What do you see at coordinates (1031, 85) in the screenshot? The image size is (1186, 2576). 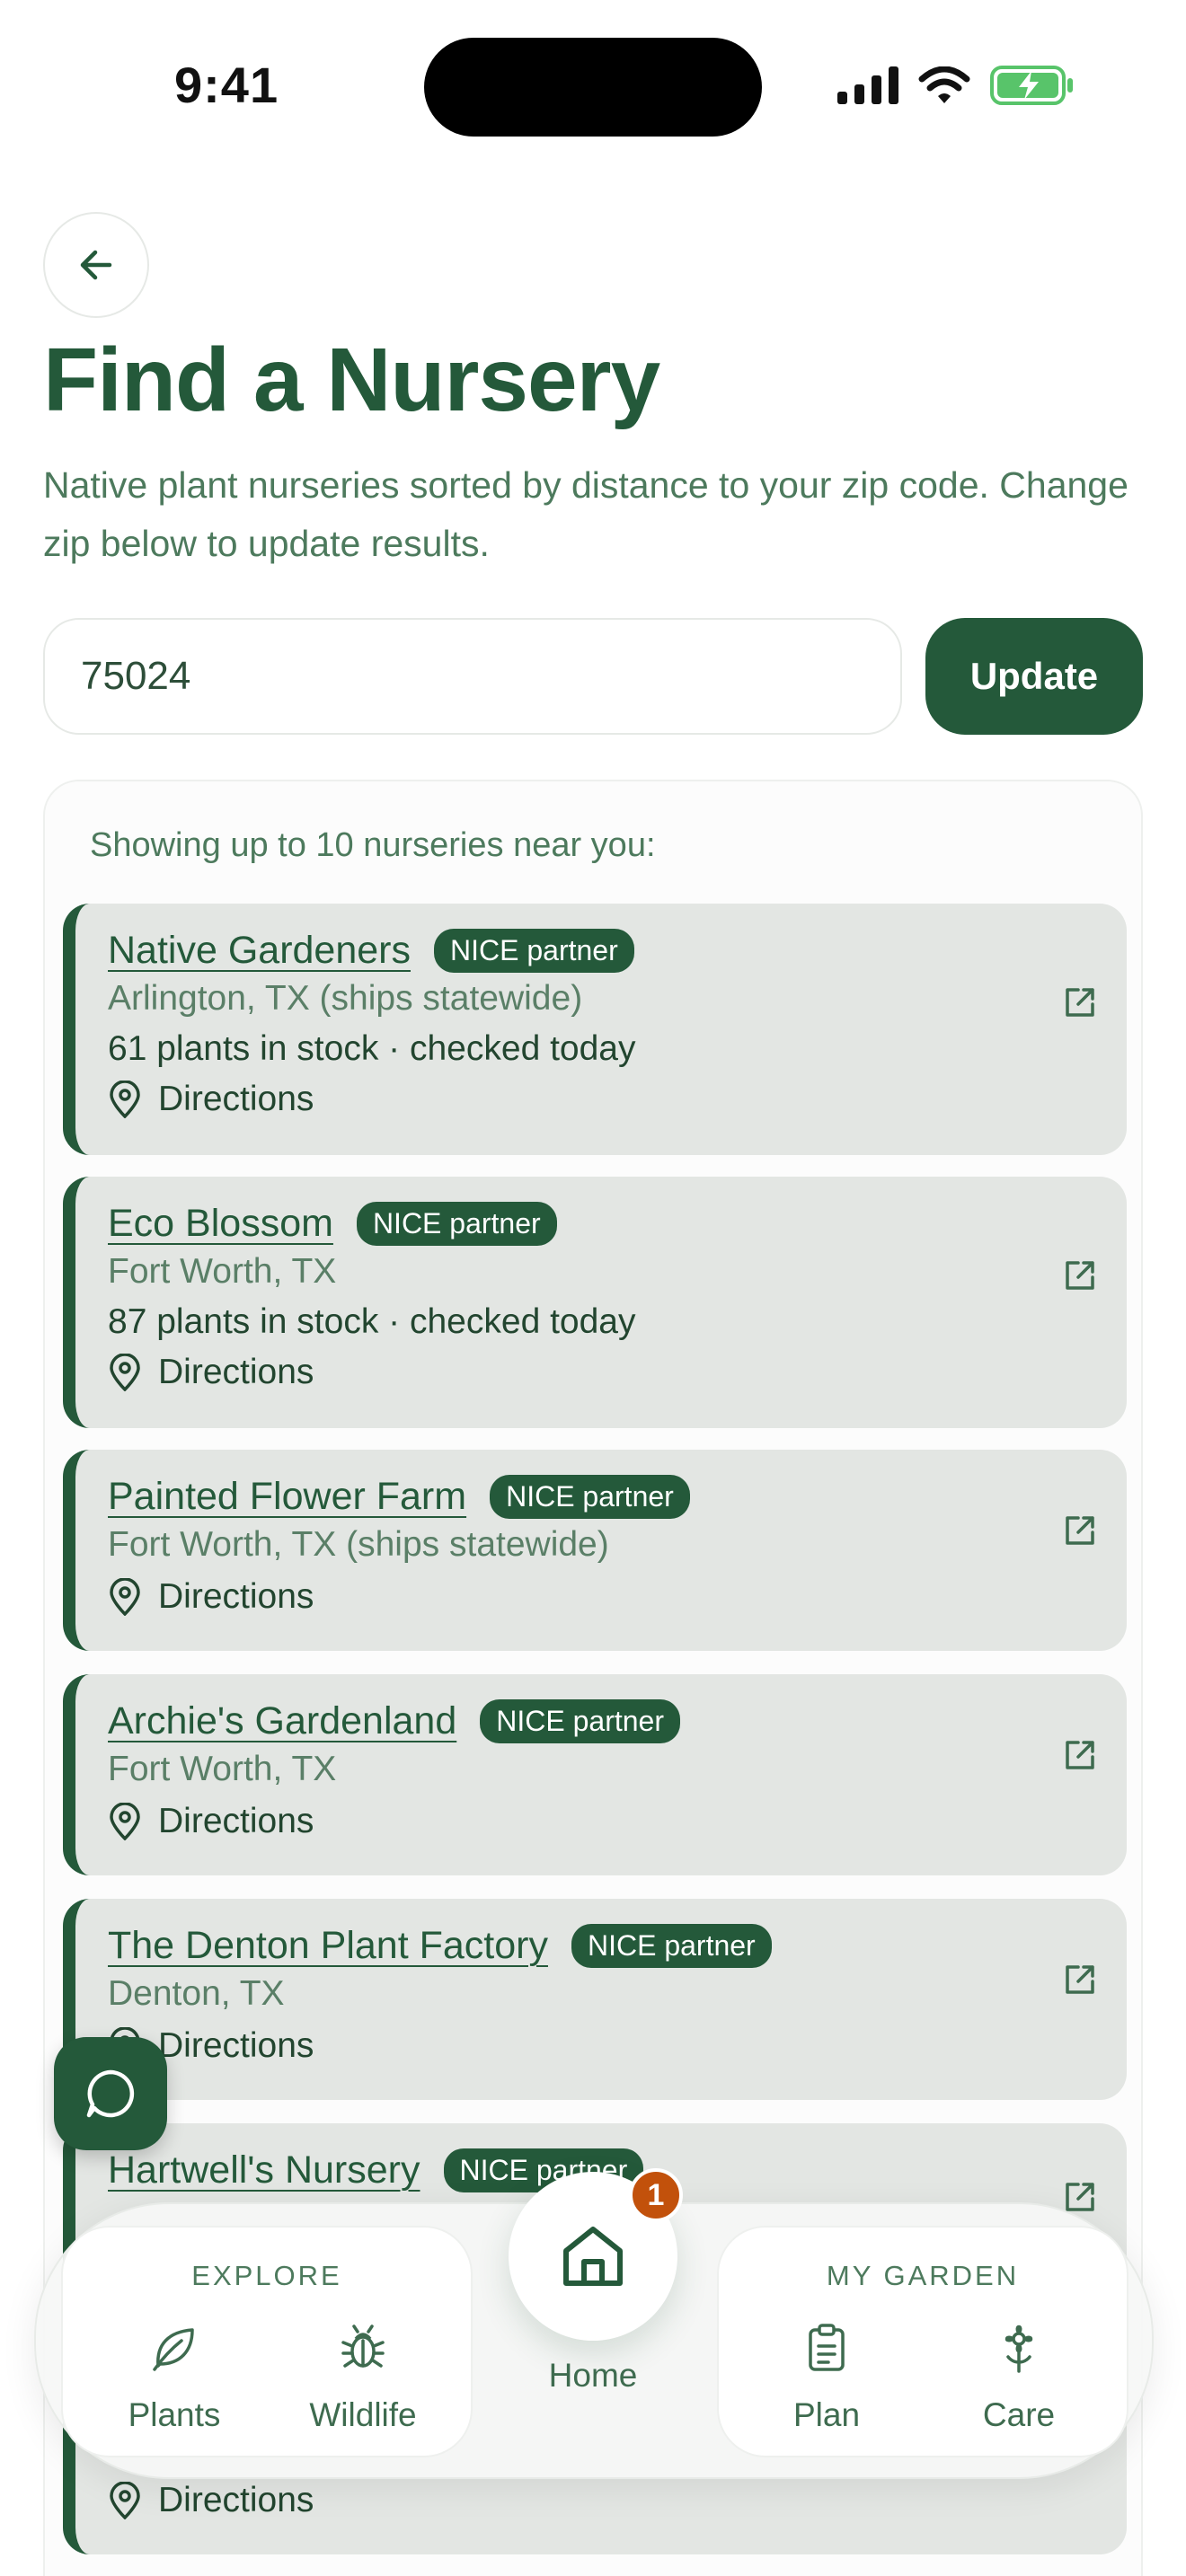 I see `battery-charging-icon` at bounding box center [1031, 85].